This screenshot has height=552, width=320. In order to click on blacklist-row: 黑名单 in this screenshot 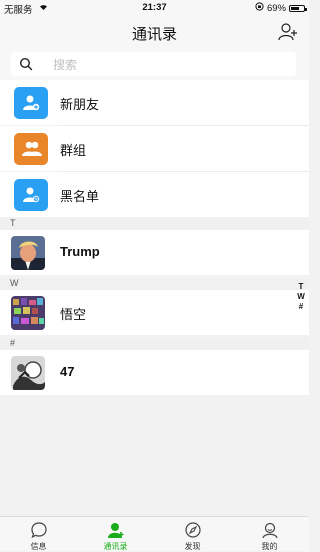, I will do `click(154, 194)`.